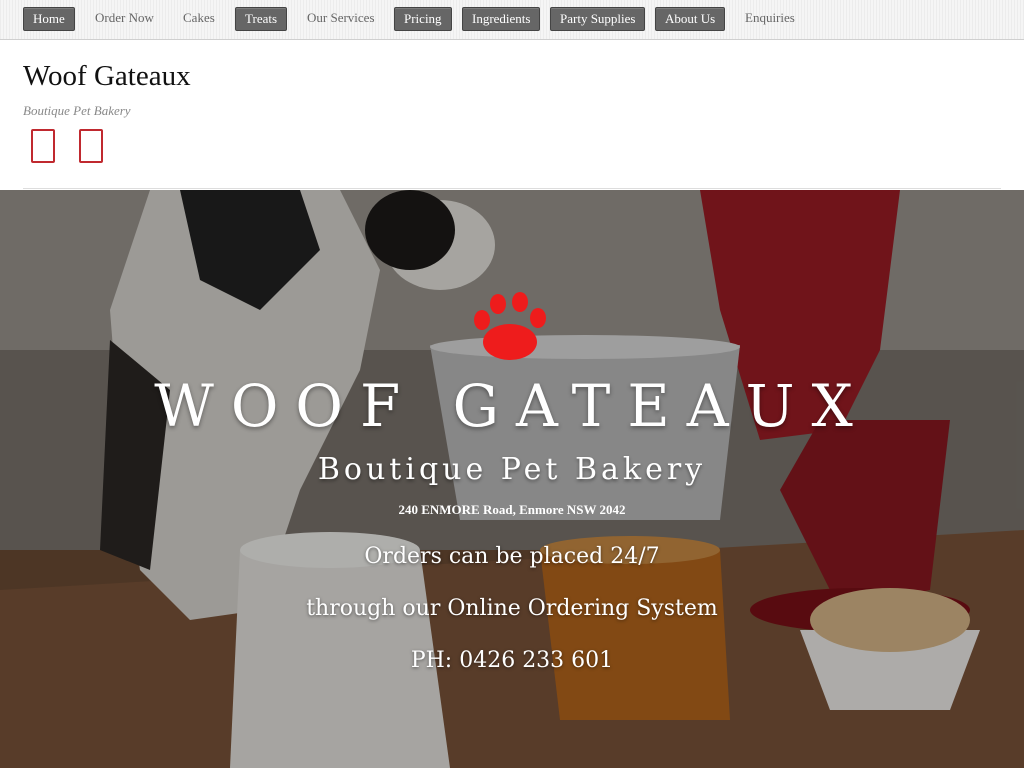 The height and width of the screenshot is (768, 1024). What do you see at coordinates (510, 326) in the screenshot?
I see `paw-icon` at bounding box center [510, 326].